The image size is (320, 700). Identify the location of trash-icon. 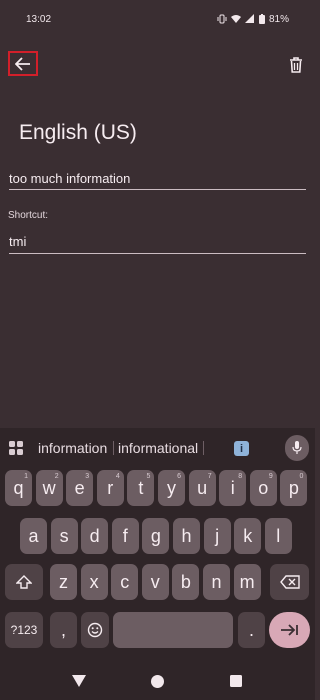
(296, 65).